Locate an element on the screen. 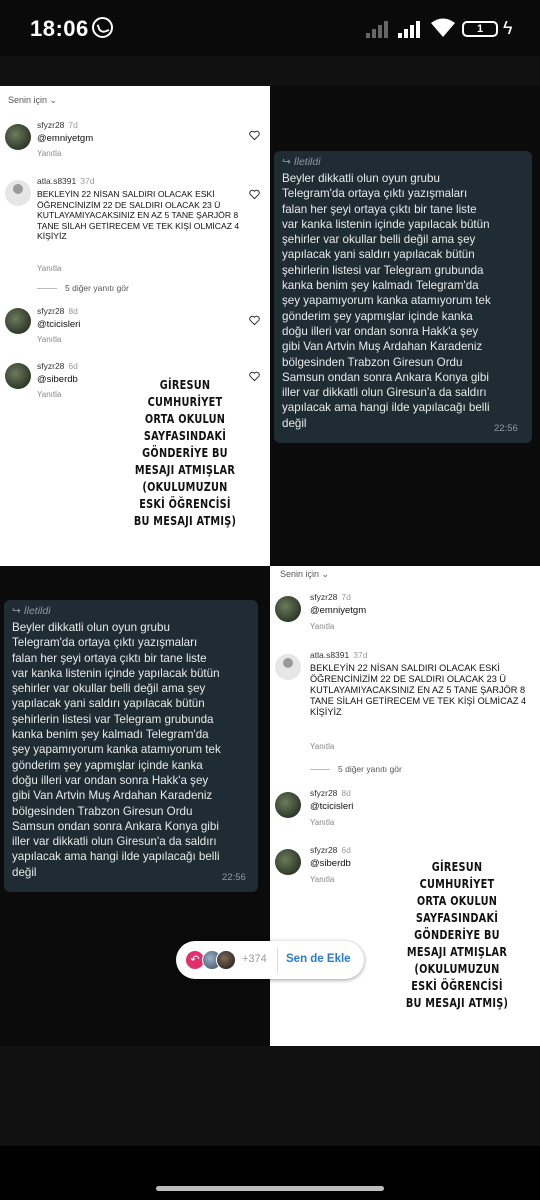 This screenshot has width=540, height=1200. battery-level: 1 is located at coordinates (480, 29).